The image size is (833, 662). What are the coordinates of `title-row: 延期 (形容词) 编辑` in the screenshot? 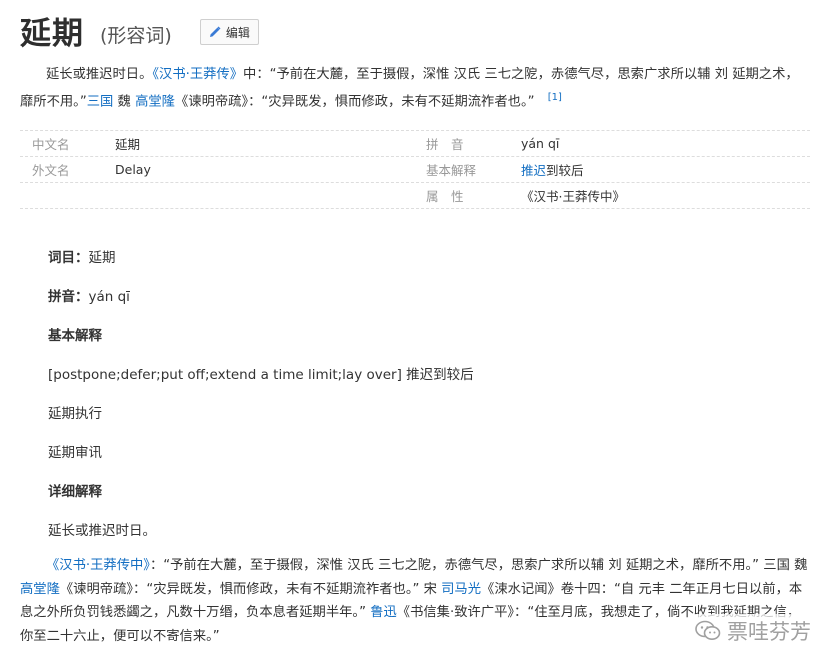 It's located at (139, 30).